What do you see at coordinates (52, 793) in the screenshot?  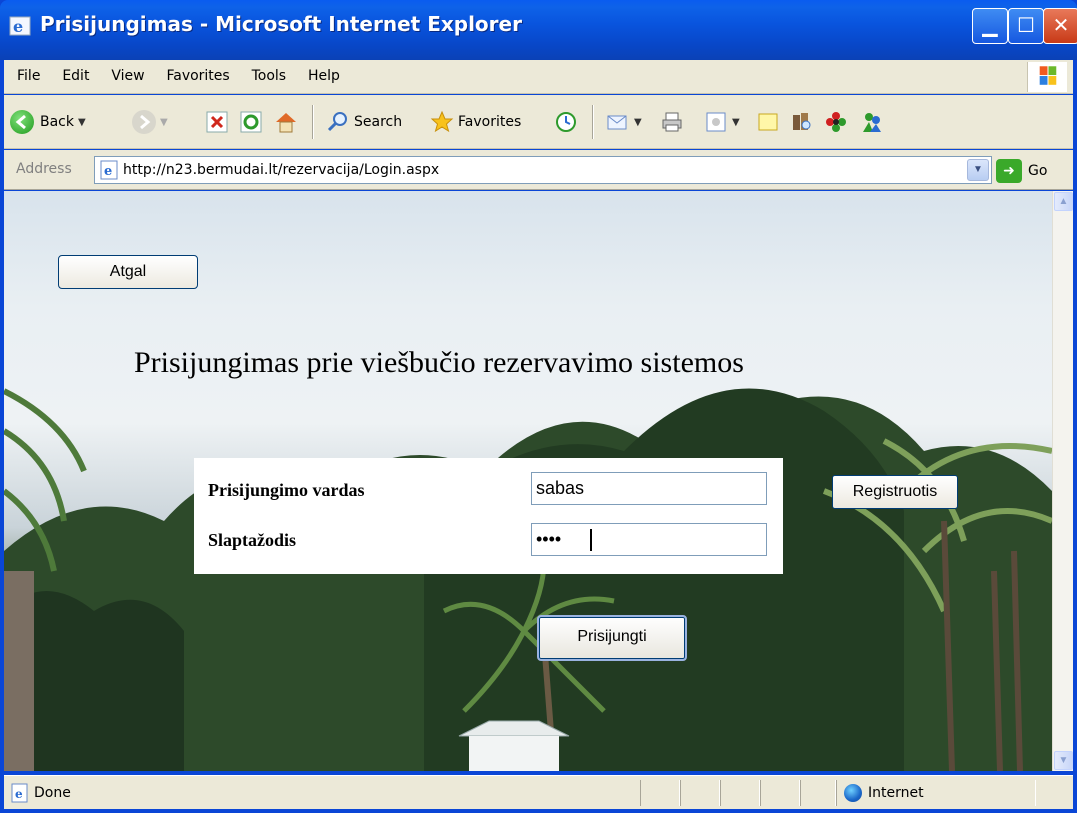 I see `status-text: Done` at bounding box center [52, 793].